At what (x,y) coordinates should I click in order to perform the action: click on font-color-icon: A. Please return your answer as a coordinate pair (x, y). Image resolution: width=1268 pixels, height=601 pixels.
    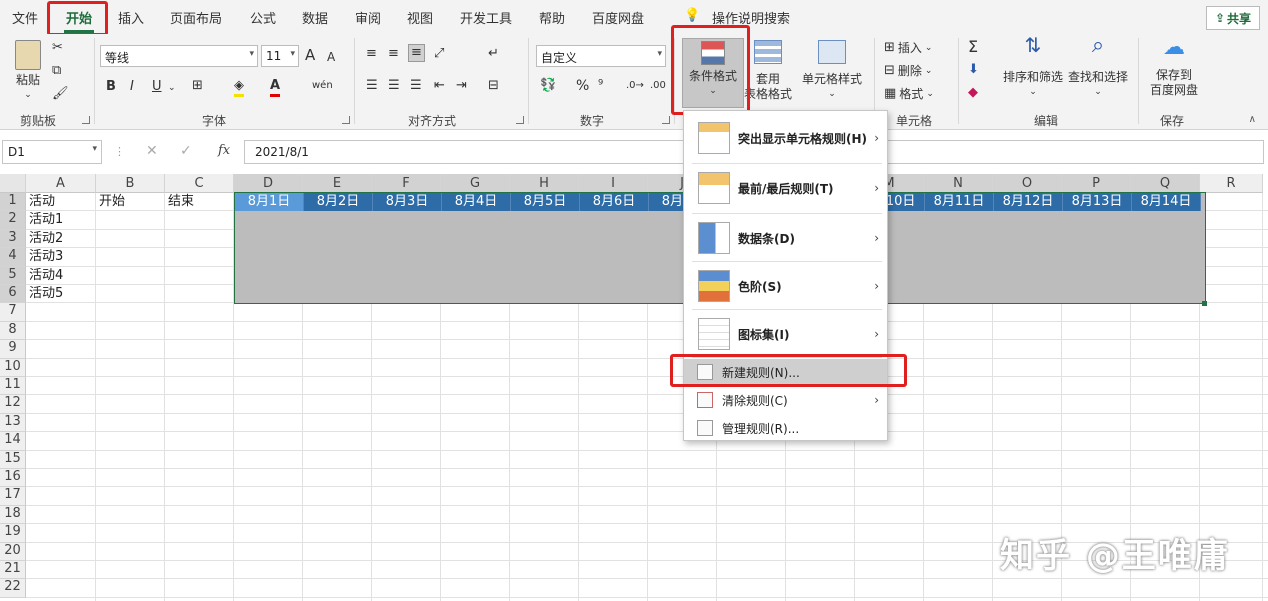
    Looking at the image, I should click on (275, 87).